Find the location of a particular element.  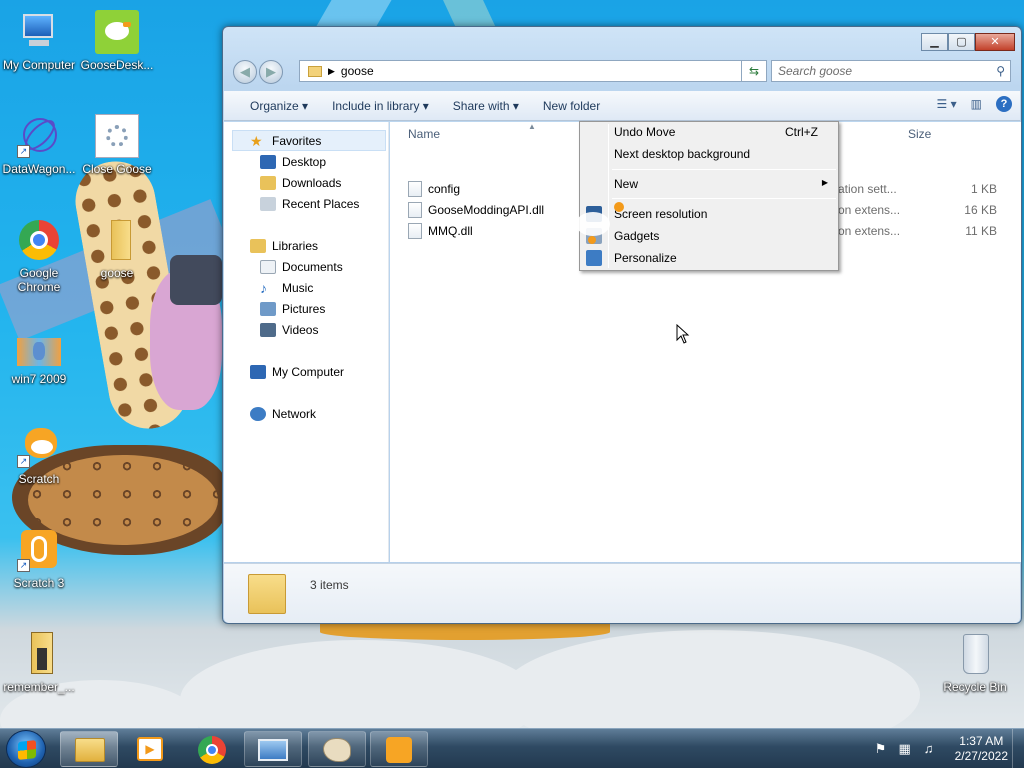

file-row: MMQ.dll is located at coordinates (440, 231).